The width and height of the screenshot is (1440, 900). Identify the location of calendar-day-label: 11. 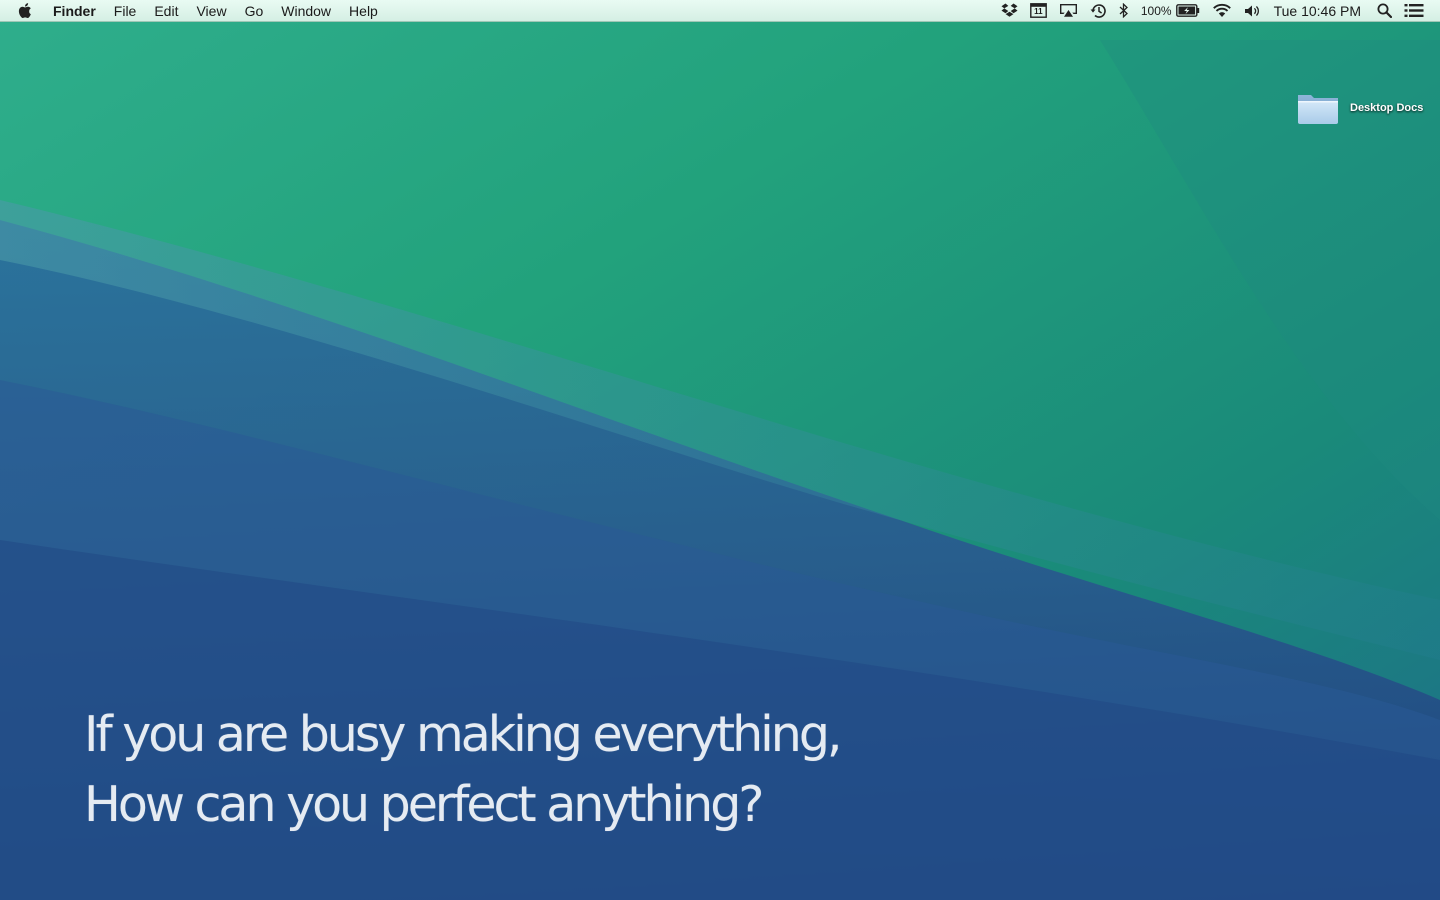
(1038, 11).